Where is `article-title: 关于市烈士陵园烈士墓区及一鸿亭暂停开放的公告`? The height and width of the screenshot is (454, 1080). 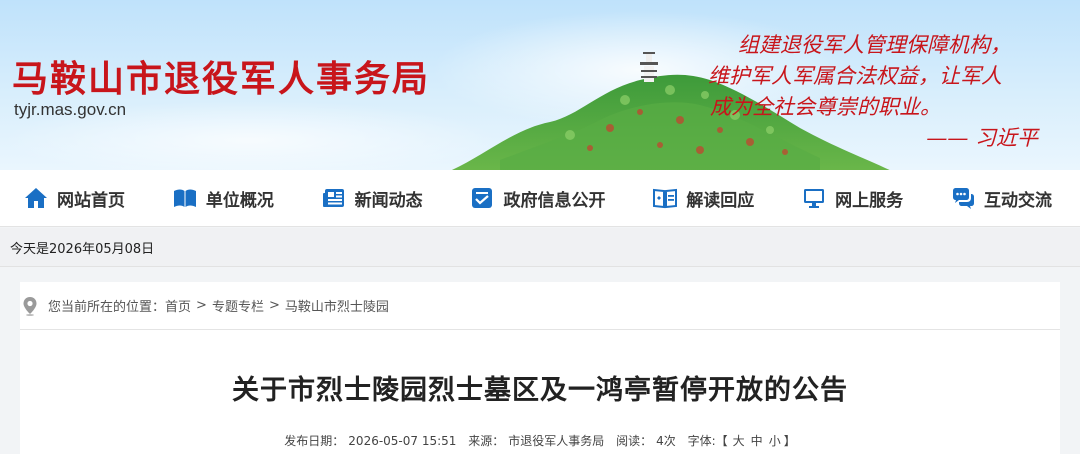 article-title: 关于市烈士陵园烈士墓区及一鸿亭暂停开放的公告 is located at coordinates (540, 390).